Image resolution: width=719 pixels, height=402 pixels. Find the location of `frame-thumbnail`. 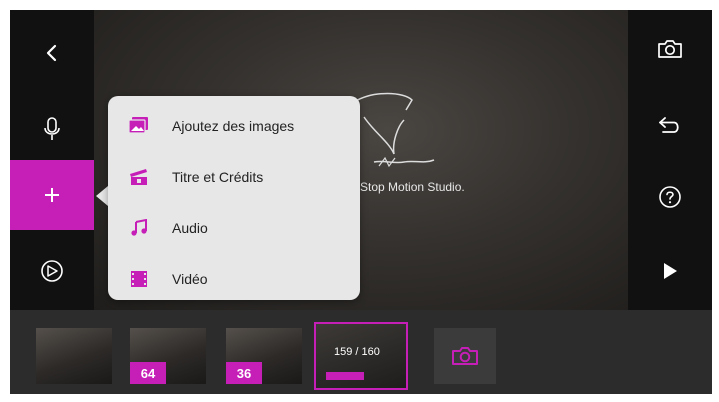

frame-thumbnail is located at coordinates (74, 356).